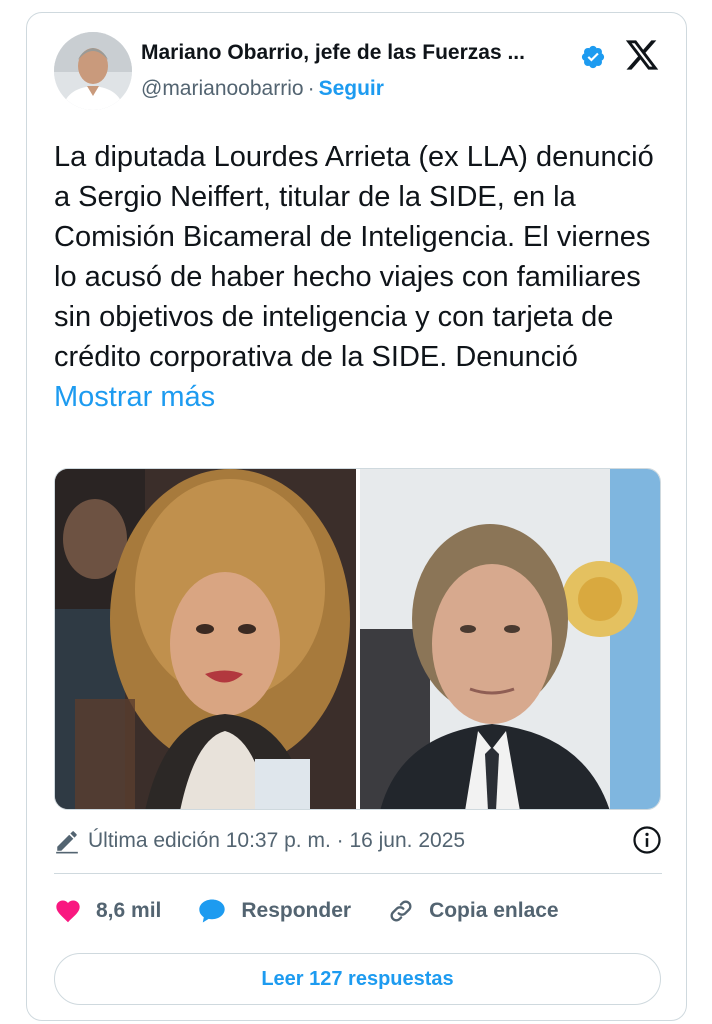 The height and width of the screenshot is (1024, 712). Describe the element at coordinates (510, 639) in the screenshot. I see `media-photo-man` at that location.